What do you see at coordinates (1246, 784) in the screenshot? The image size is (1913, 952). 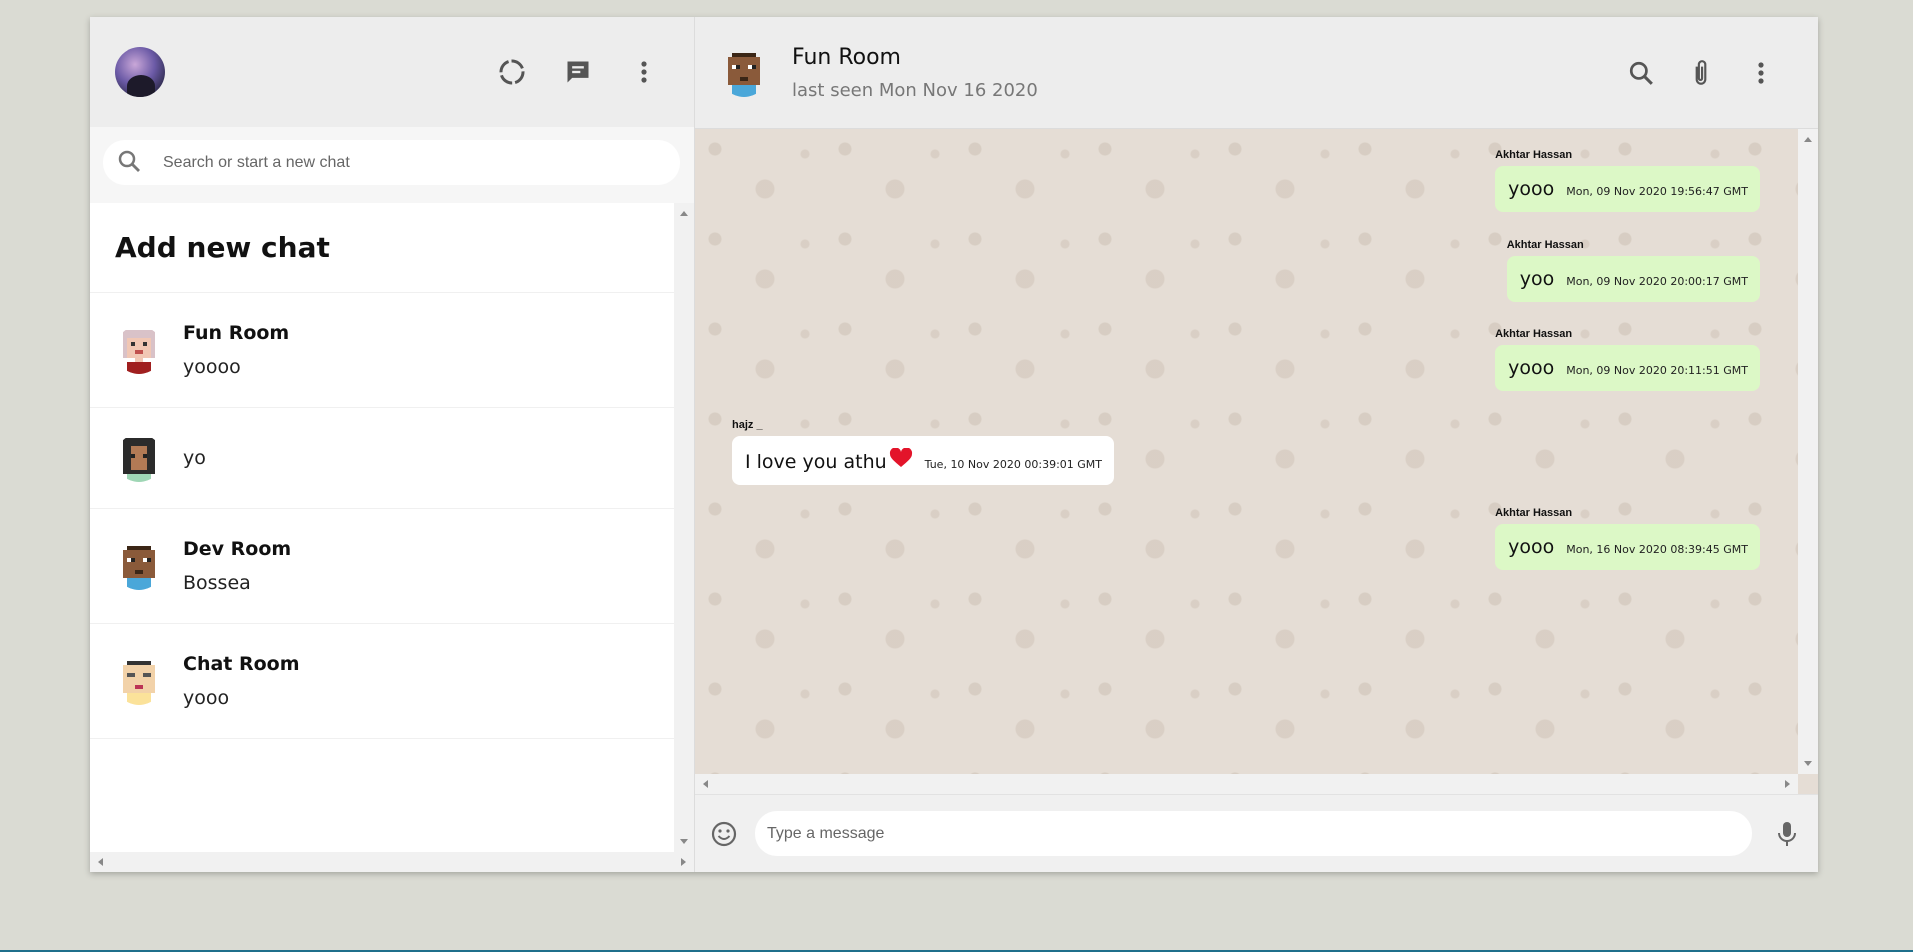 I see `messages-horizontal-scrollbar` at bounding box center [1246, 784].